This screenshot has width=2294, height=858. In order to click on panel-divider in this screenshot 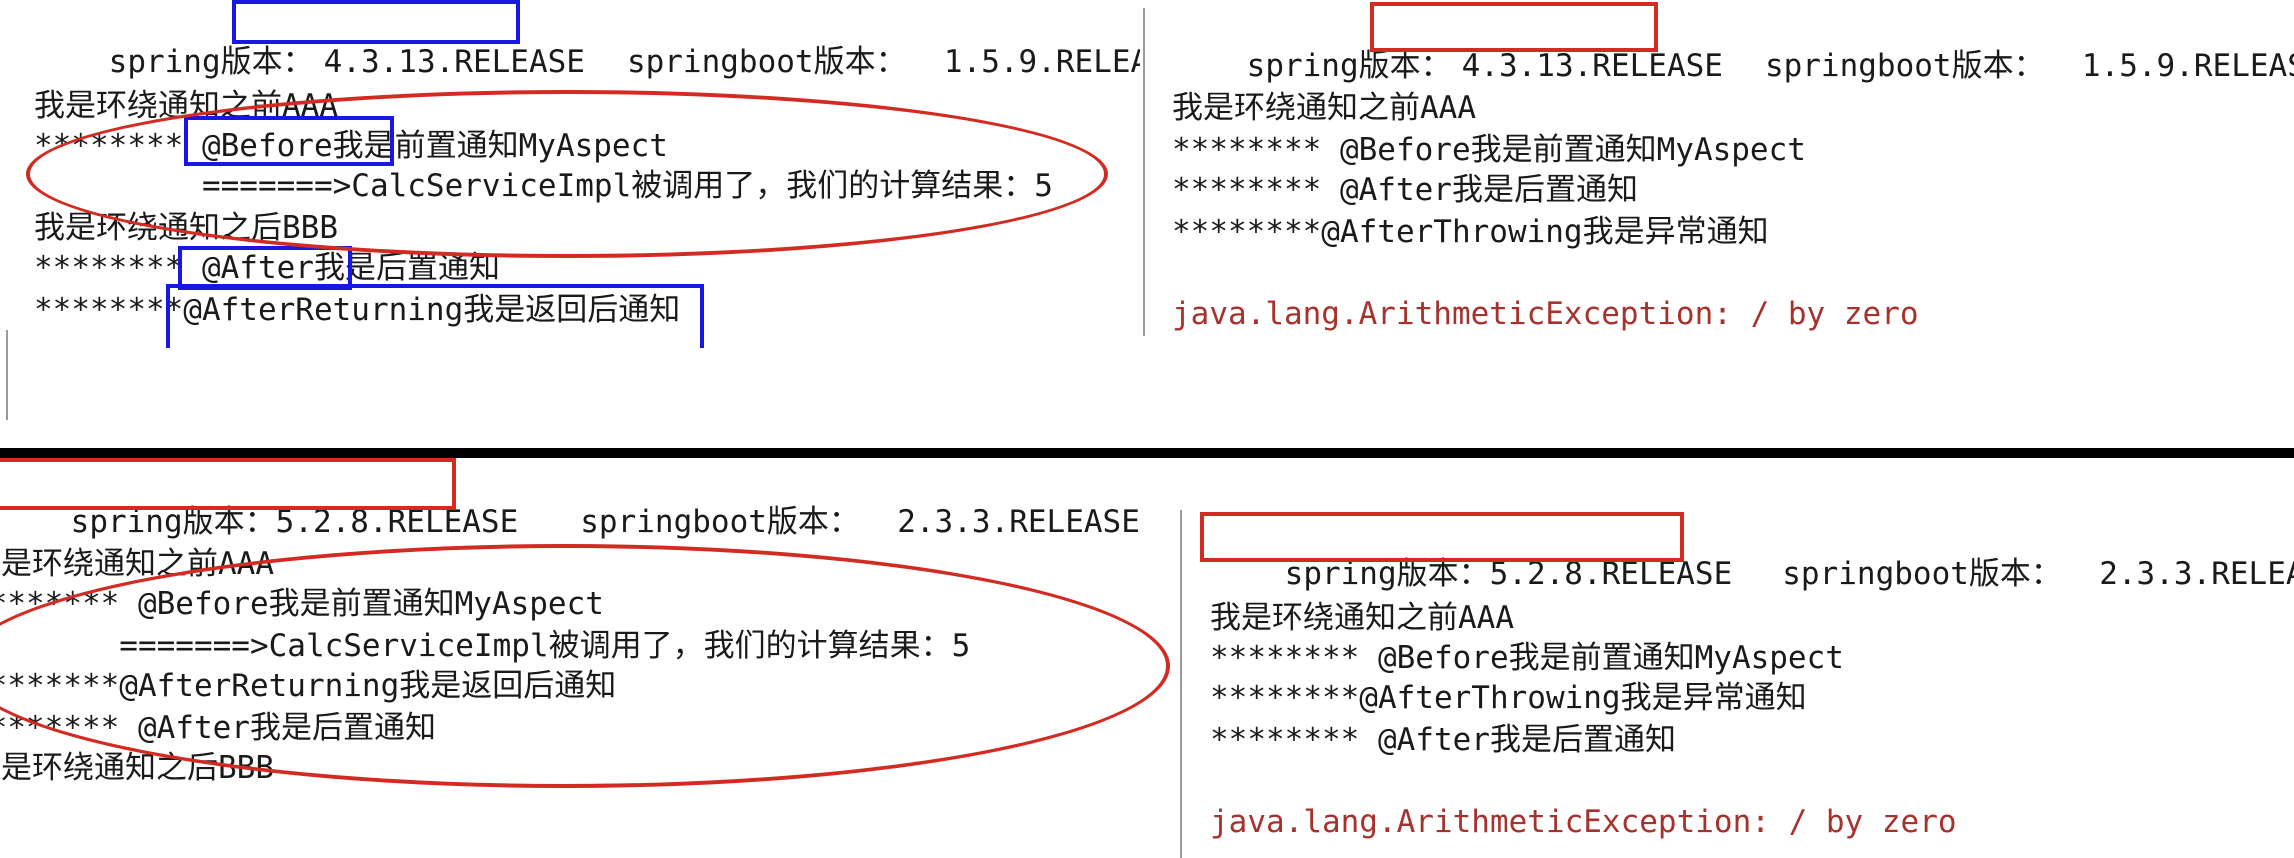, I will do `click(1144, 172)`.